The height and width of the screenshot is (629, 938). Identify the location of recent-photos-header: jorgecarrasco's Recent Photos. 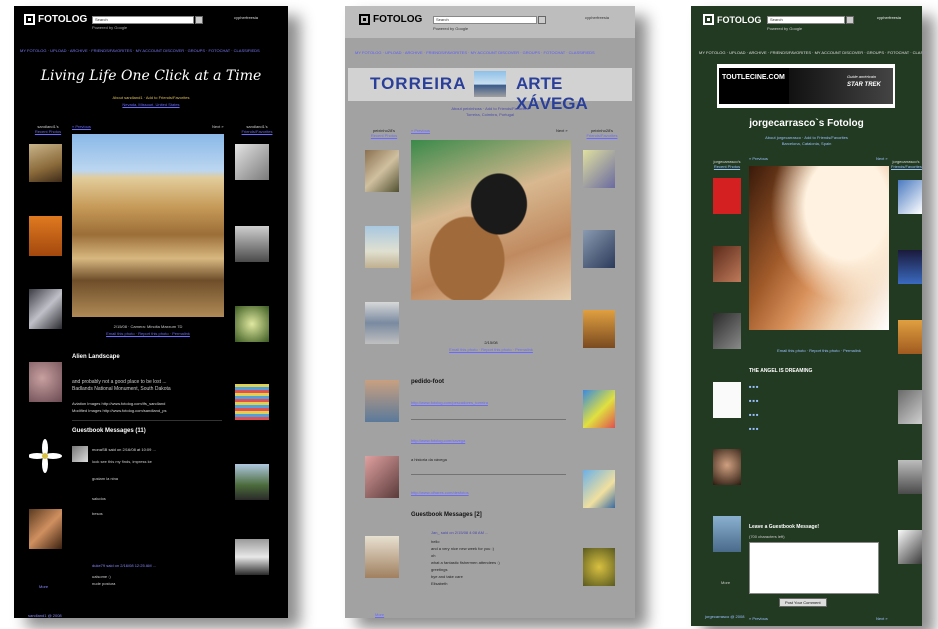
(727, 164).